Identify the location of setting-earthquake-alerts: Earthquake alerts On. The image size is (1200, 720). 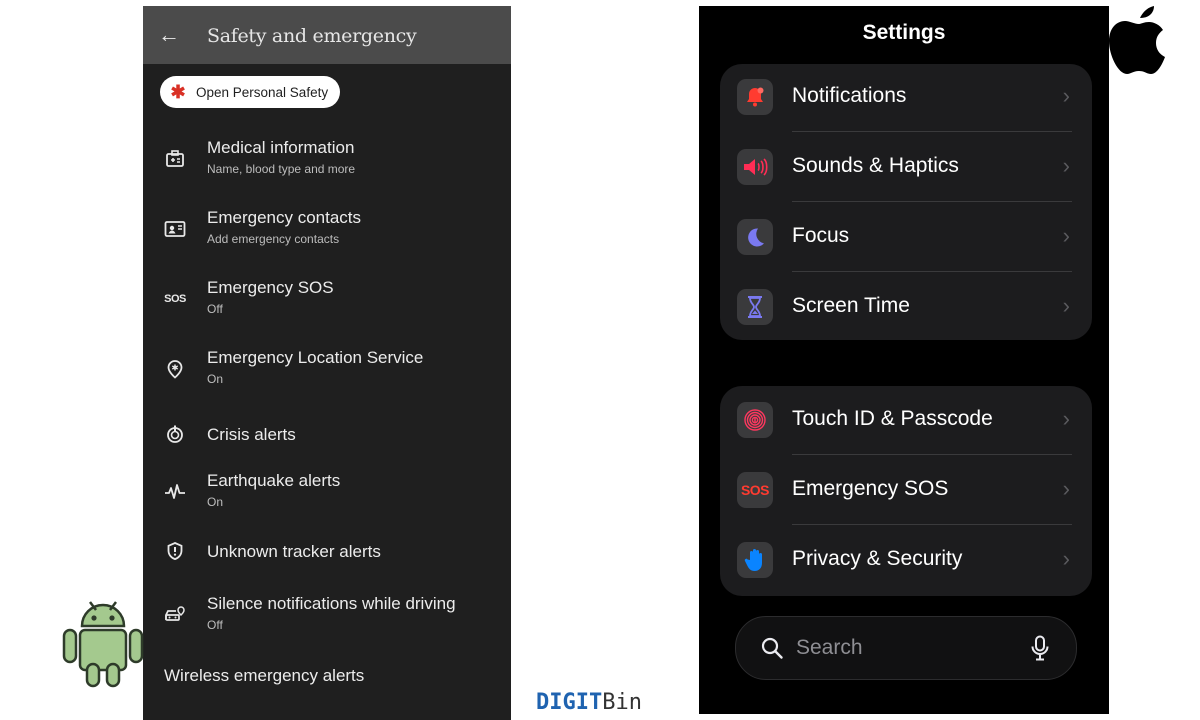
(327, 493).